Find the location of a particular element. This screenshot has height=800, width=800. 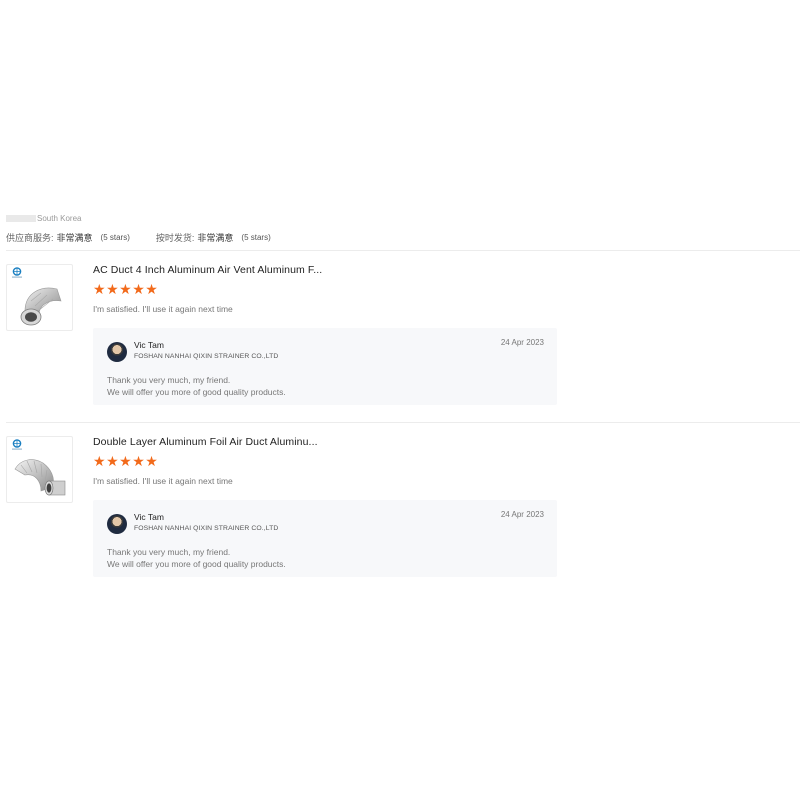

rating-supplier-service: 供应商服务: 非常满意 (5 stars) is located at coordinates (68, 237).